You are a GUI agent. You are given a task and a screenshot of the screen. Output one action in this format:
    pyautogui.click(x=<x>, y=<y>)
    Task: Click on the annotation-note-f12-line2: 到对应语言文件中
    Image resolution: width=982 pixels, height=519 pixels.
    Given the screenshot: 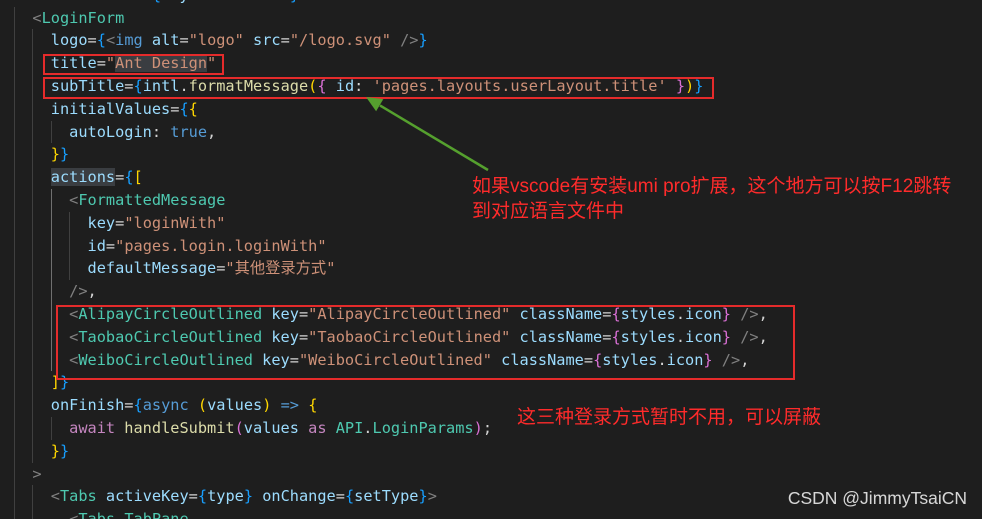 What is the action you would take?
    pyautogui.click(x=548, y=211)
    